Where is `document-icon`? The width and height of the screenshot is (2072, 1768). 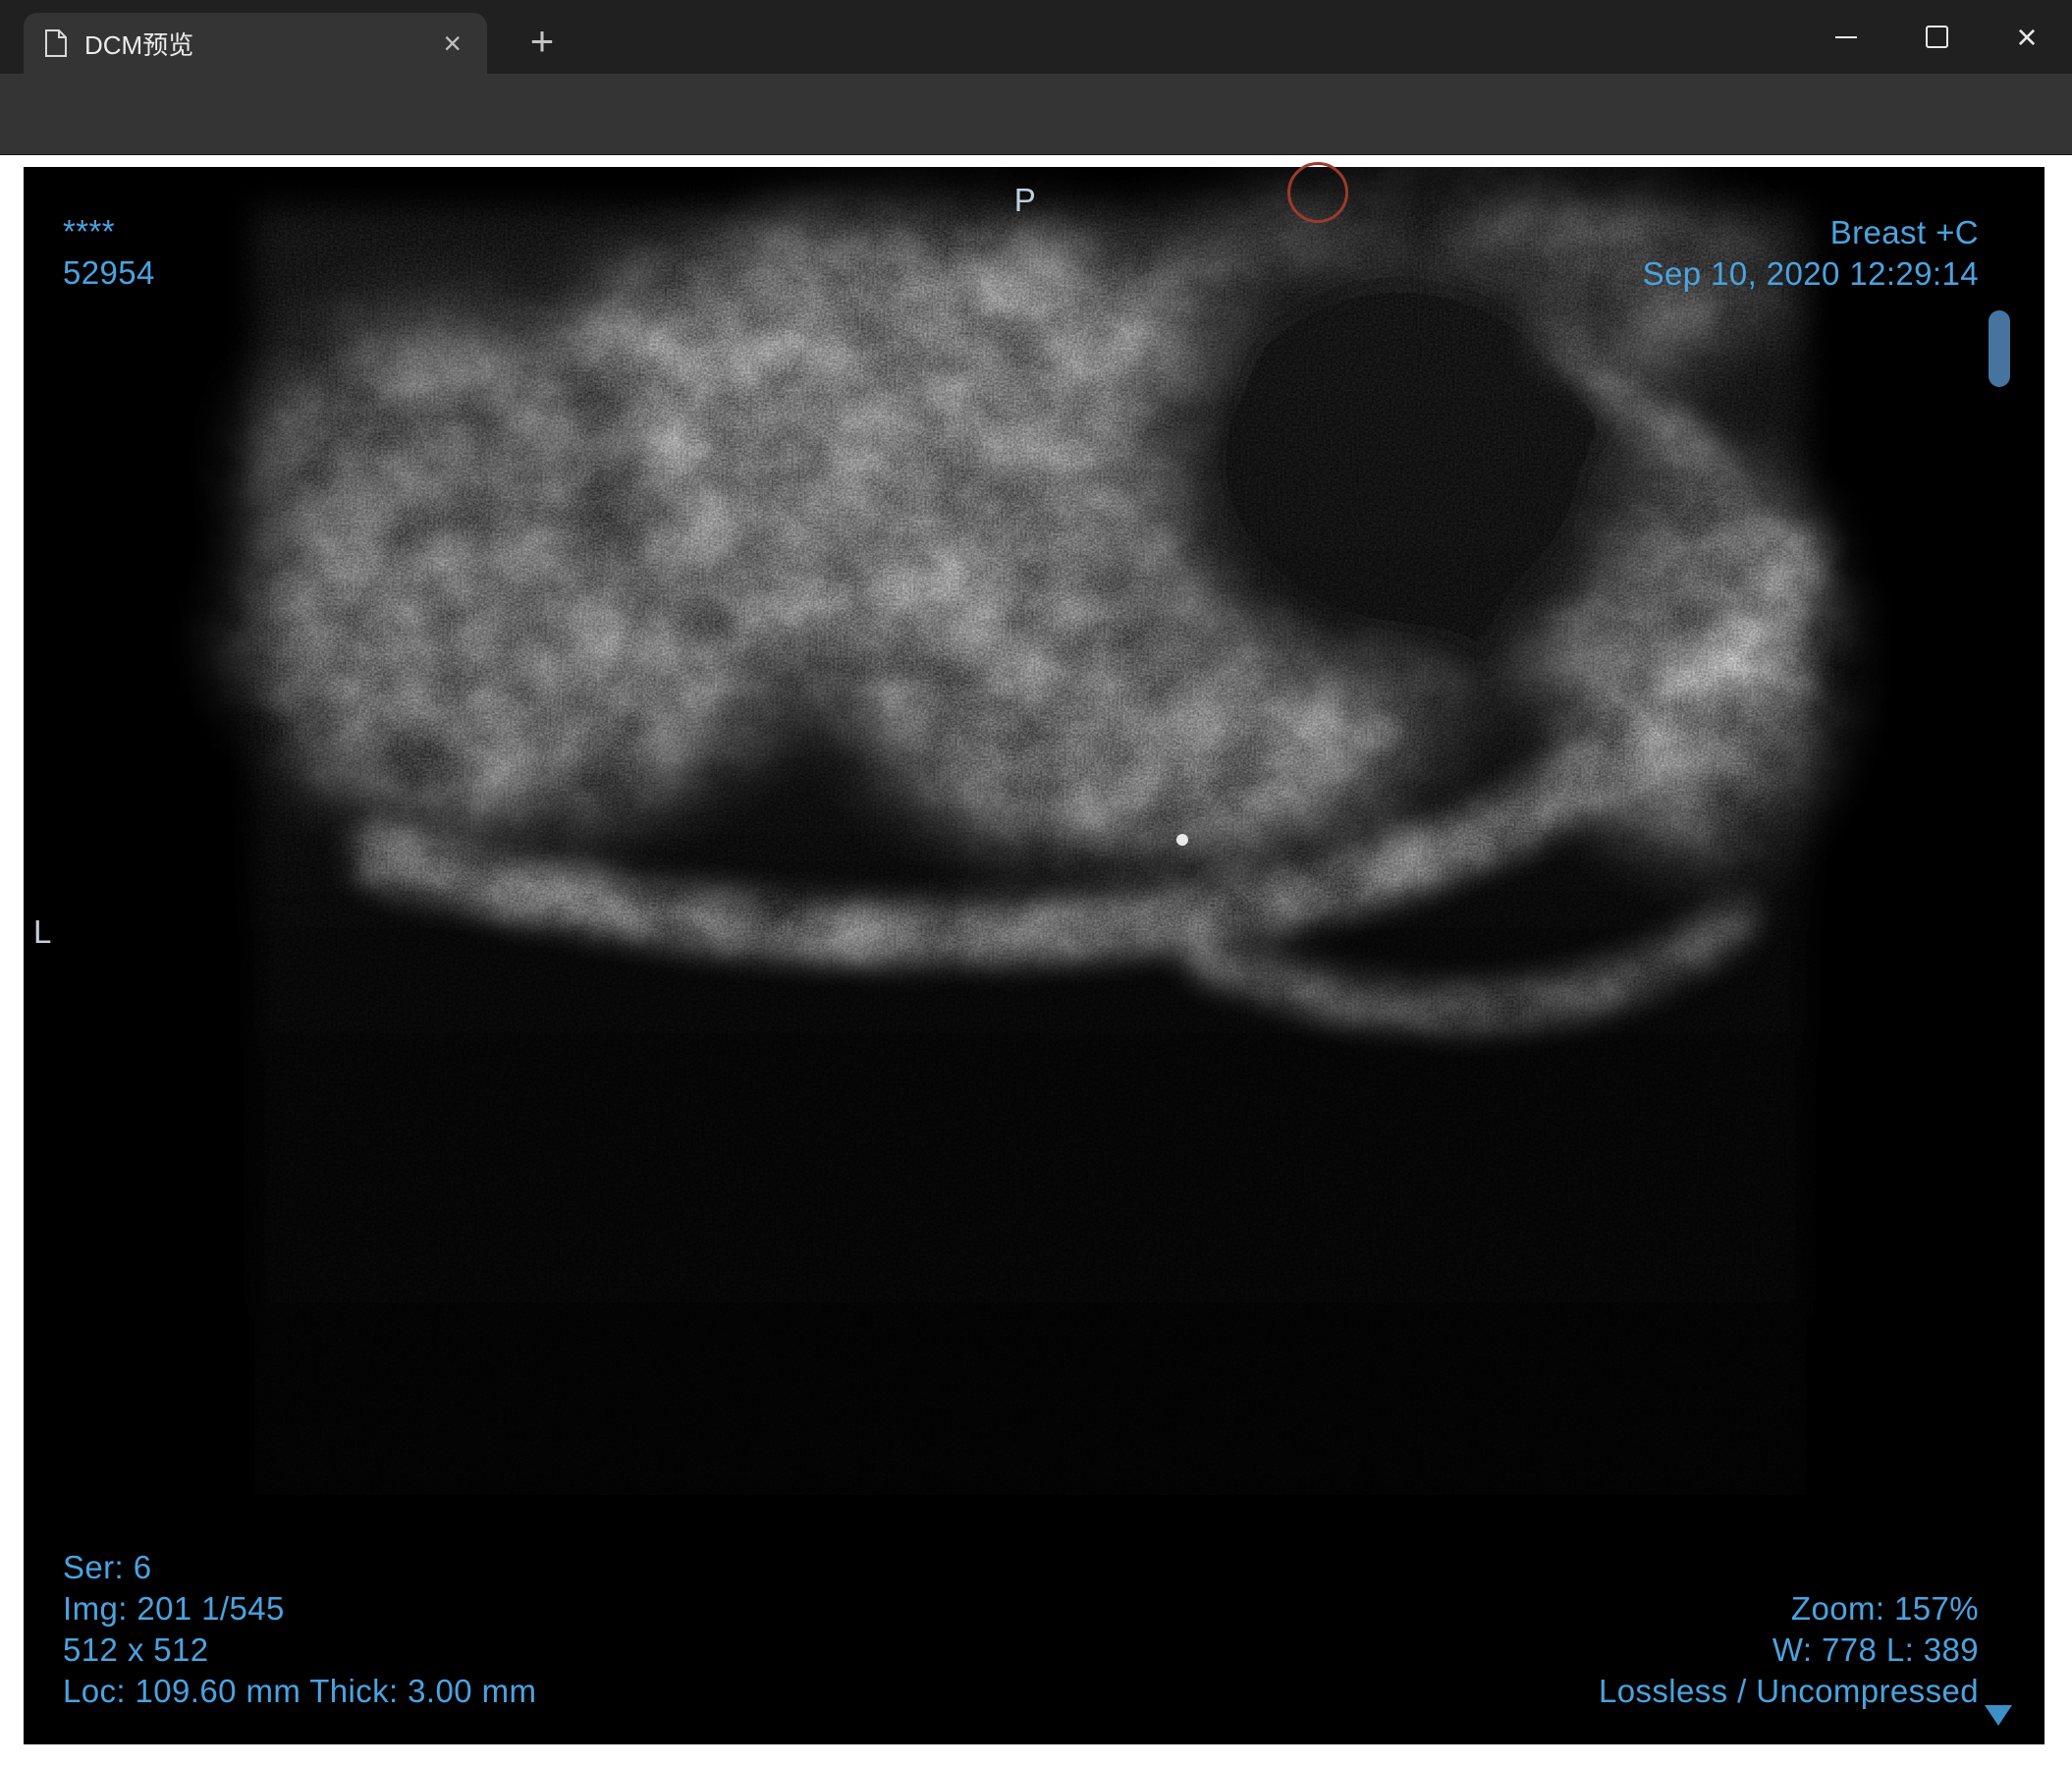
document-icon is located at coordinates (56, 43).